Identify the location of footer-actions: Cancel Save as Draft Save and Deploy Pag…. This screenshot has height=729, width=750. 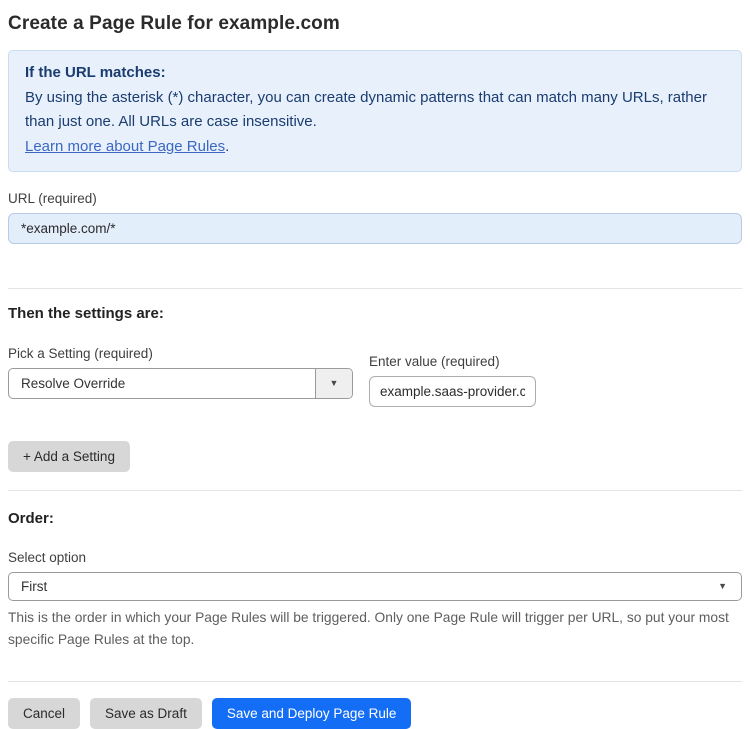
(375, 713).